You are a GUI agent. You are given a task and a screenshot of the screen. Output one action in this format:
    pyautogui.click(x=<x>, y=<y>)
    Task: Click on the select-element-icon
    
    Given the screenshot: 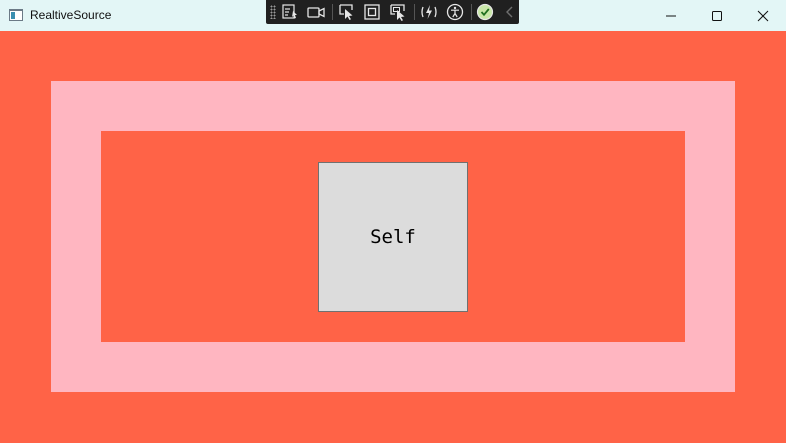 What is the action you would take?
    pyautogui.click(x=347, y=12)
    